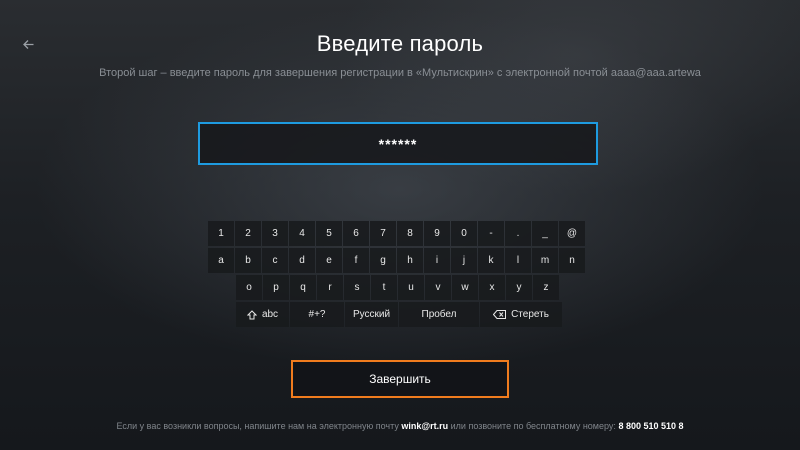  What do you see at coordinates (519, 287) in the screenshot?
I see `key-y: y` at bounding box center [519, 287].